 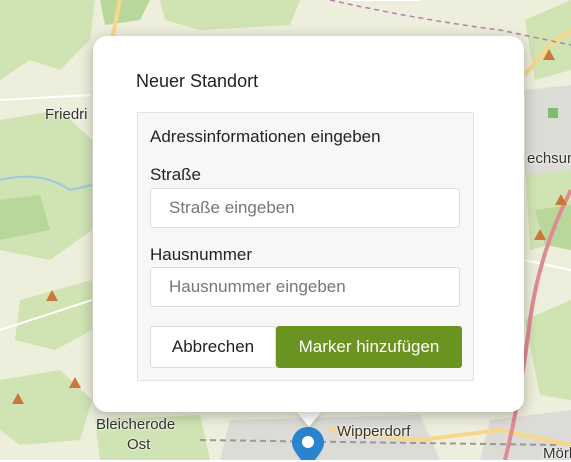 What do you see at coordinates (136, 424) in the screenshot?
I see `map-label-bleicherode: Bleicherode` at bounding box center [136, 424].